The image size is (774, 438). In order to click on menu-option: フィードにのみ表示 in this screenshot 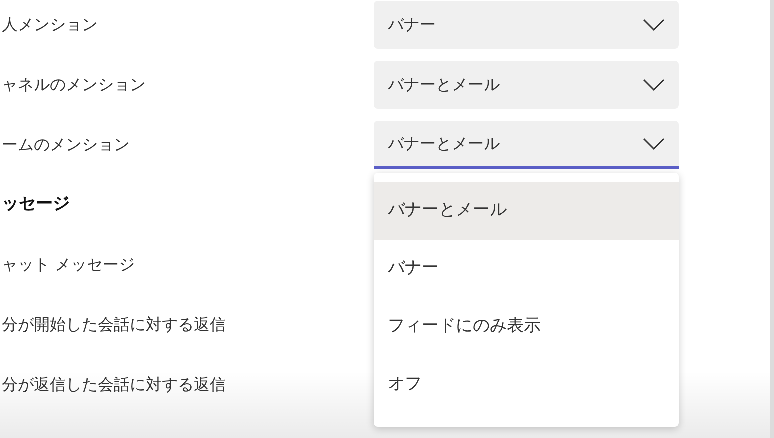, I will do `click(526, 327)`.